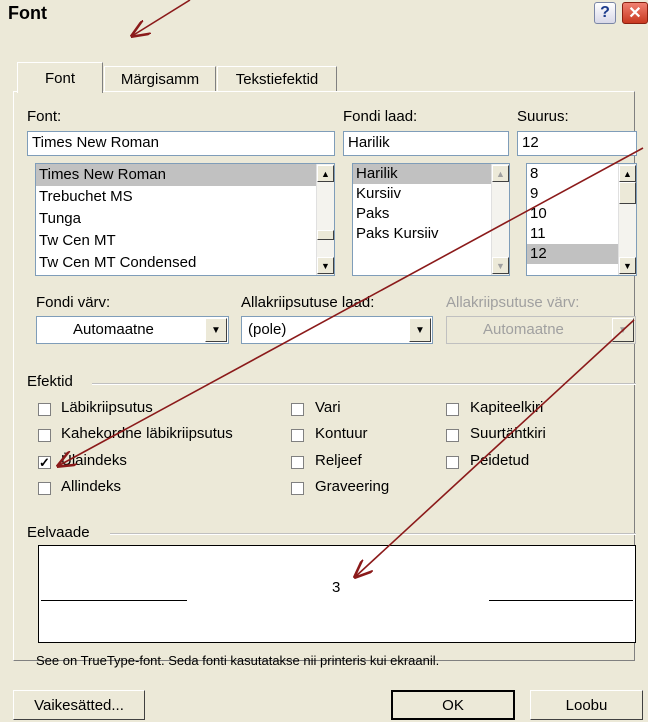 Image resolution: width=648 pixels, height=722 pixels. Describe the element at coordinates (60, 77) in the screenshot. I see `tab-font: Font` at that location.